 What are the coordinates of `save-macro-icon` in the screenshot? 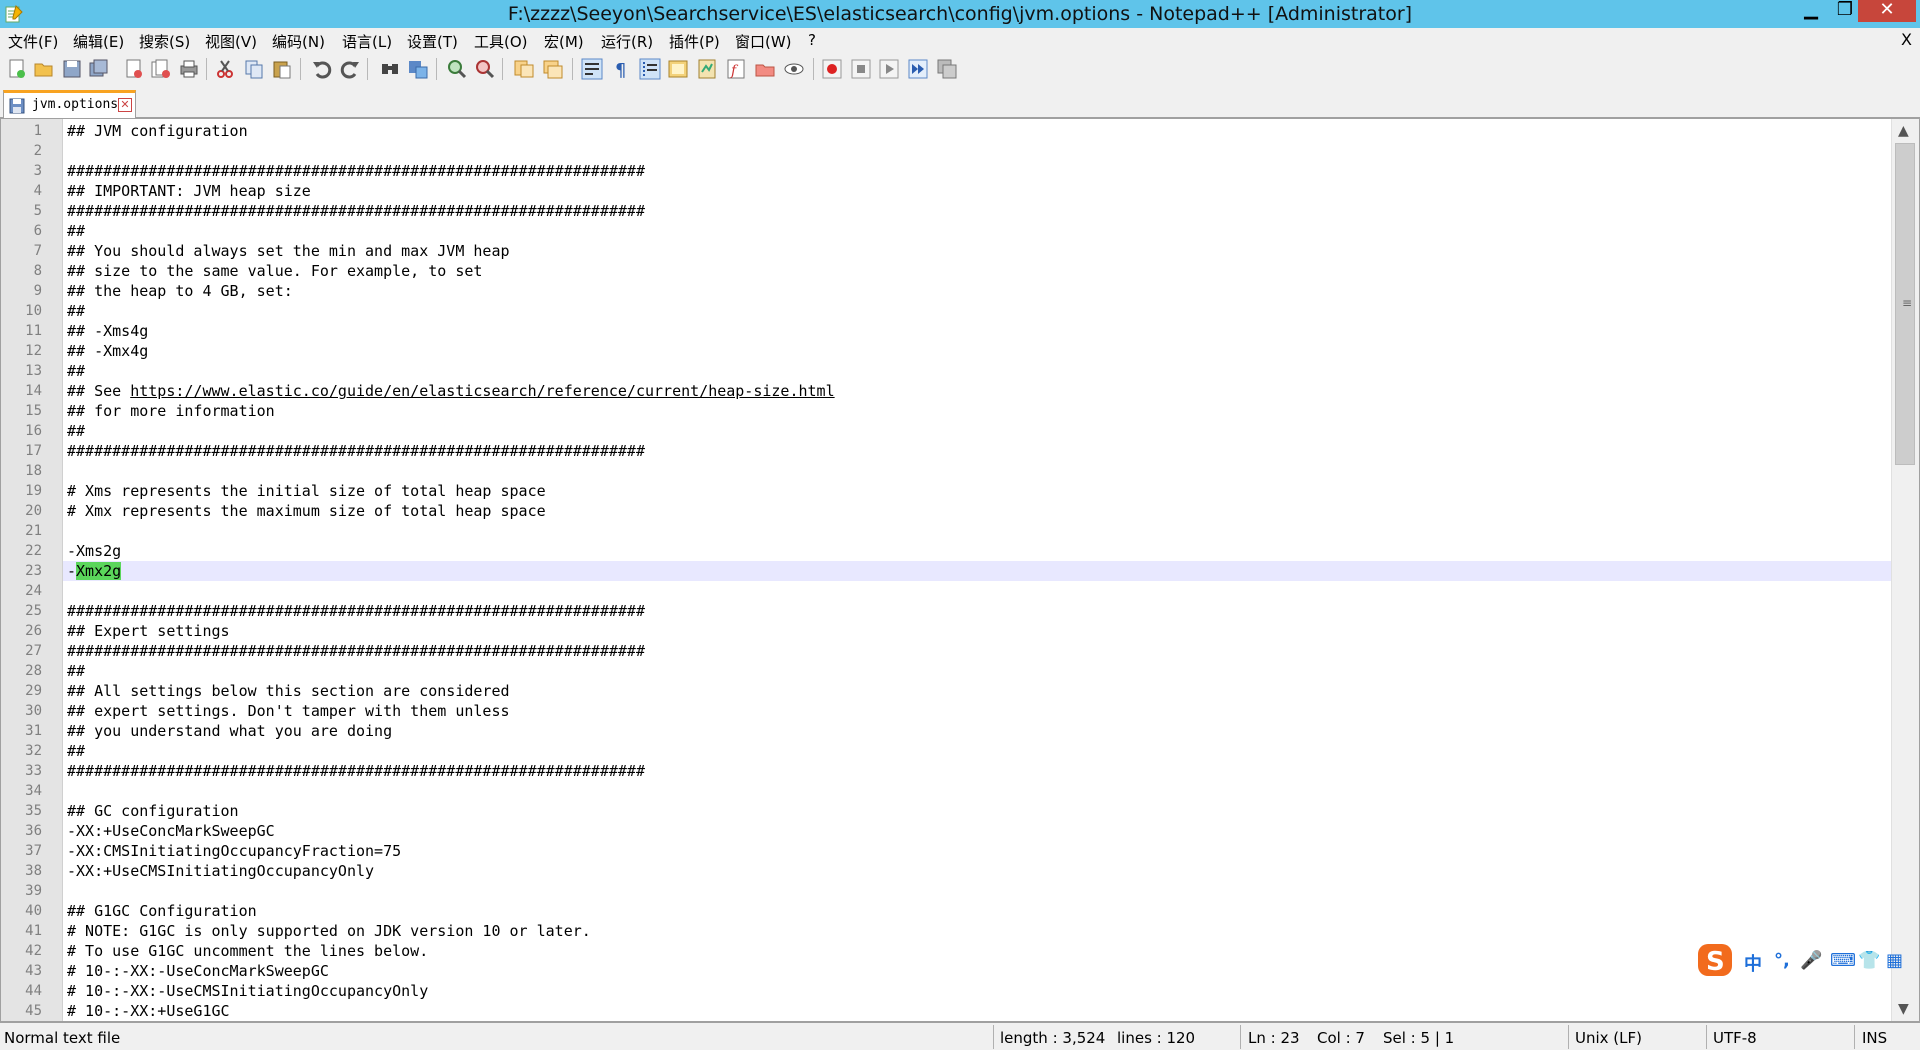 It's located at (947, 69).